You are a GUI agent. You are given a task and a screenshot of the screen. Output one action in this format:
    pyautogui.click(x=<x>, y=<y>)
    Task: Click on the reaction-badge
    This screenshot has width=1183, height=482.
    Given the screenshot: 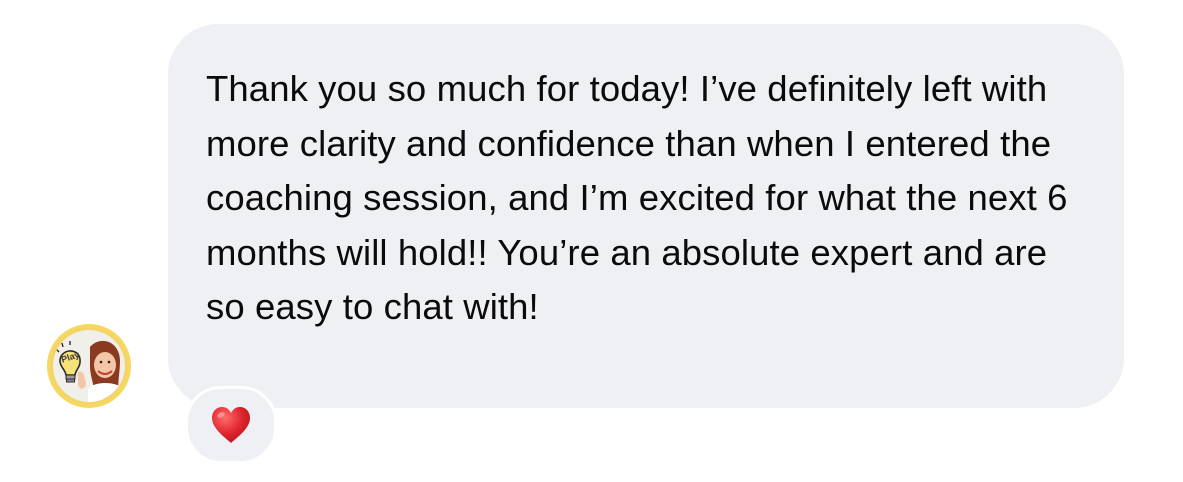 What is the action you would take?
    pyautogui.click(x=231, y=425)
    